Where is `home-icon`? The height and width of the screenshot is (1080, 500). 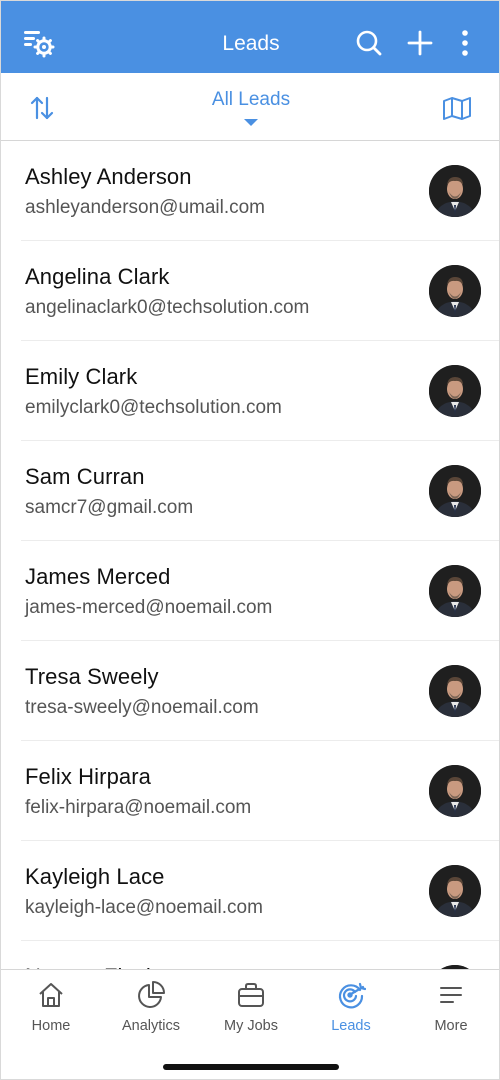
home-icon is located at coordinates (51, 995).